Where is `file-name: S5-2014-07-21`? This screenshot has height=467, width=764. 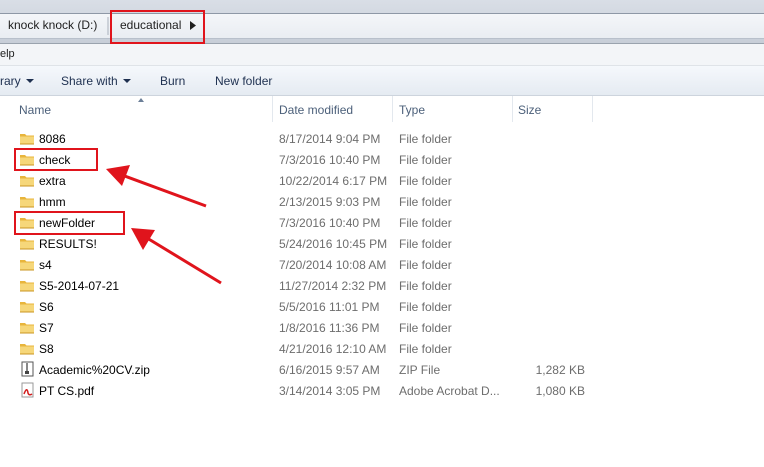 file-name: S5-2014-07-21 is located at coordinates (79, 286).